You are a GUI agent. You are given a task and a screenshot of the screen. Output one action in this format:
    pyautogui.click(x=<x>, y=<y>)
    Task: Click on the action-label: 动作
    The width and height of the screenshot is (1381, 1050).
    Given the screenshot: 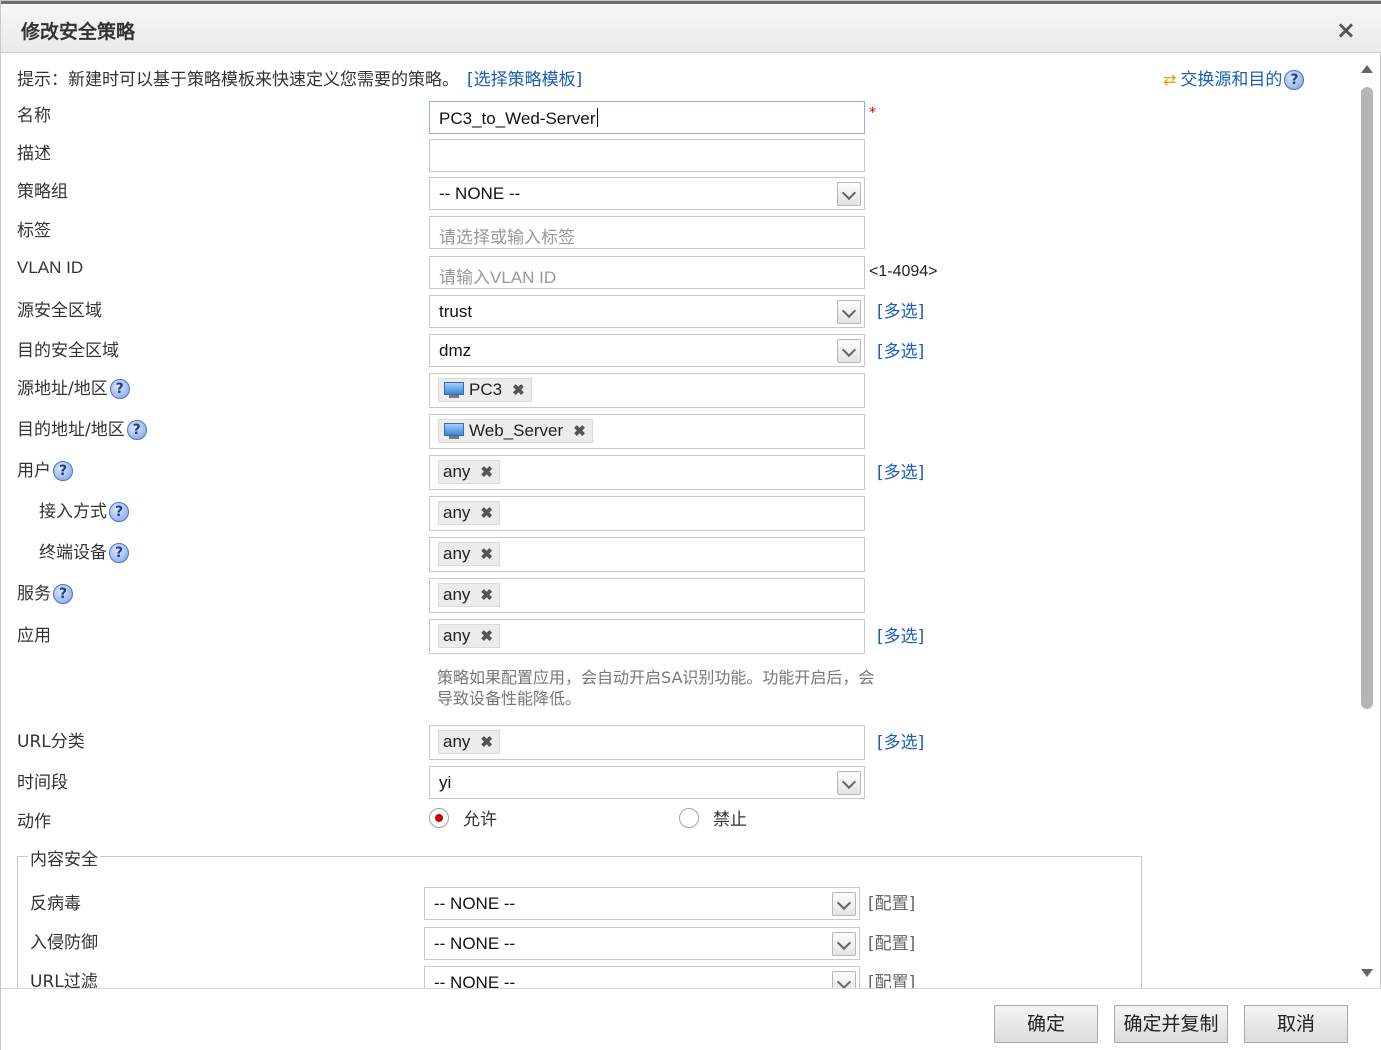 What is the action you would take?
    pyautogui.click(x=34, y=822)
    